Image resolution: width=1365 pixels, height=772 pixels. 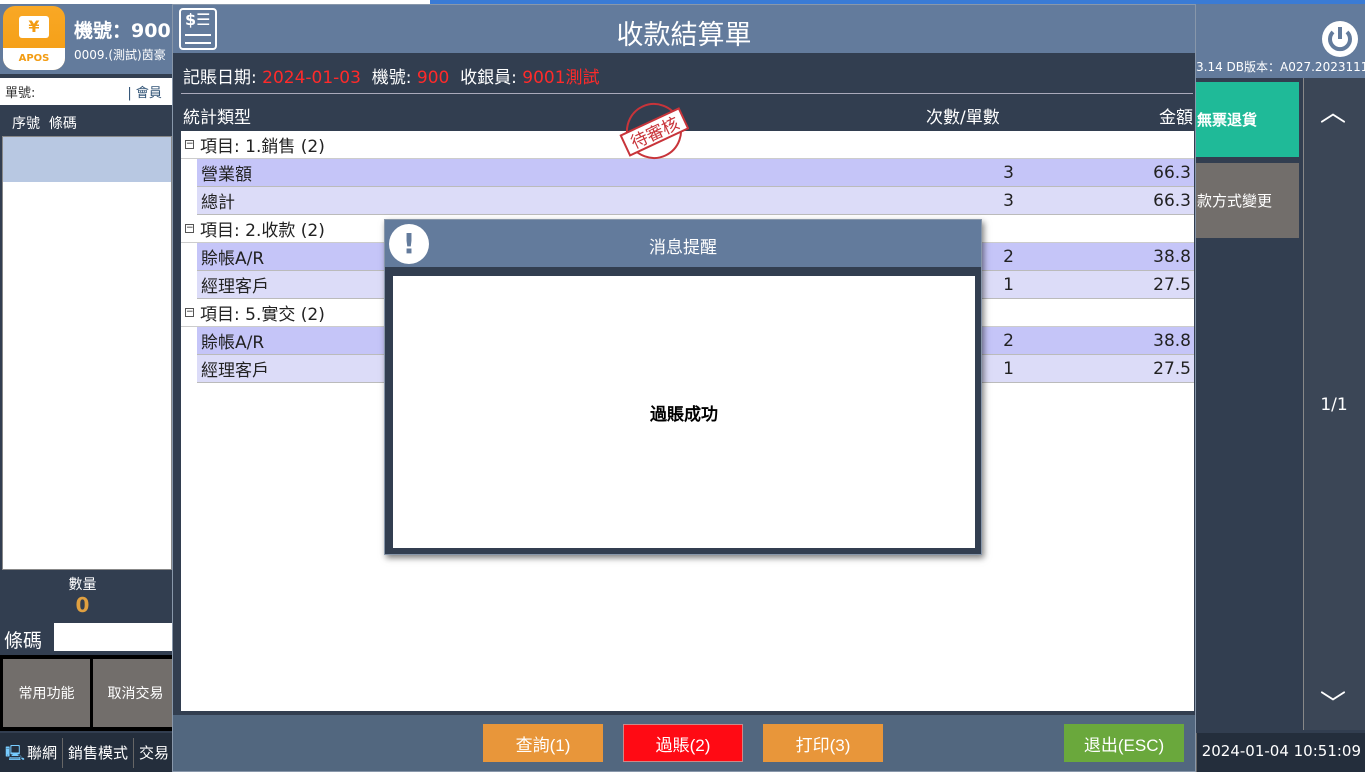 What do you see at coordinates (120, 55) in the screenshot?
I see `store-name: 0009.(測試)茵豪` at bounding box center [120, 55].